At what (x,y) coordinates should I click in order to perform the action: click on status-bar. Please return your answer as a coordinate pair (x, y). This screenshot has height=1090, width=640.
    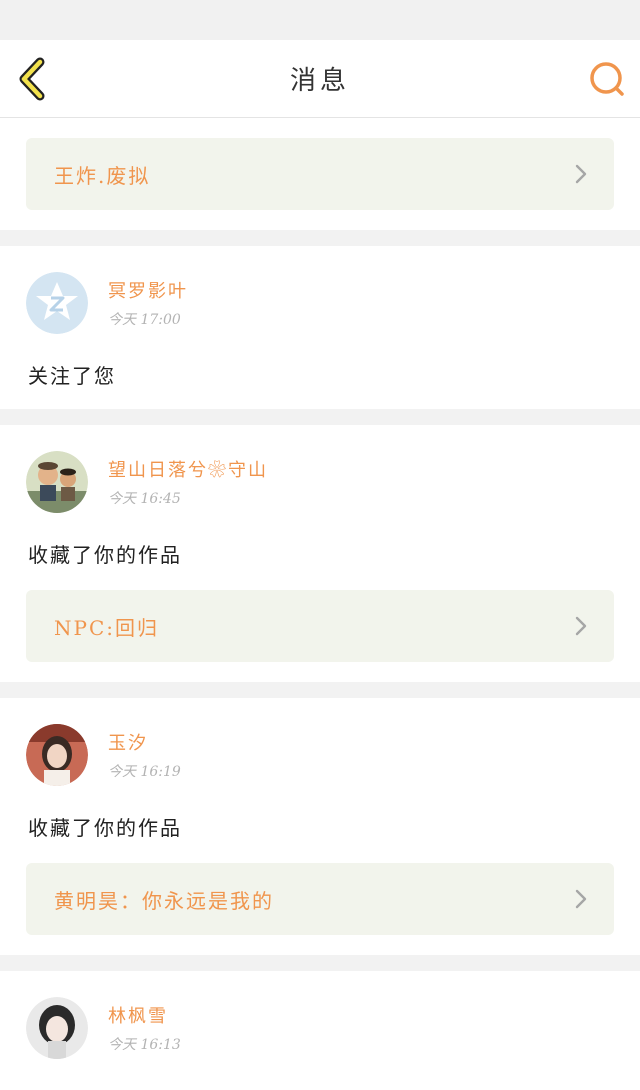
    Looking at the image, I should click on (320, 20).